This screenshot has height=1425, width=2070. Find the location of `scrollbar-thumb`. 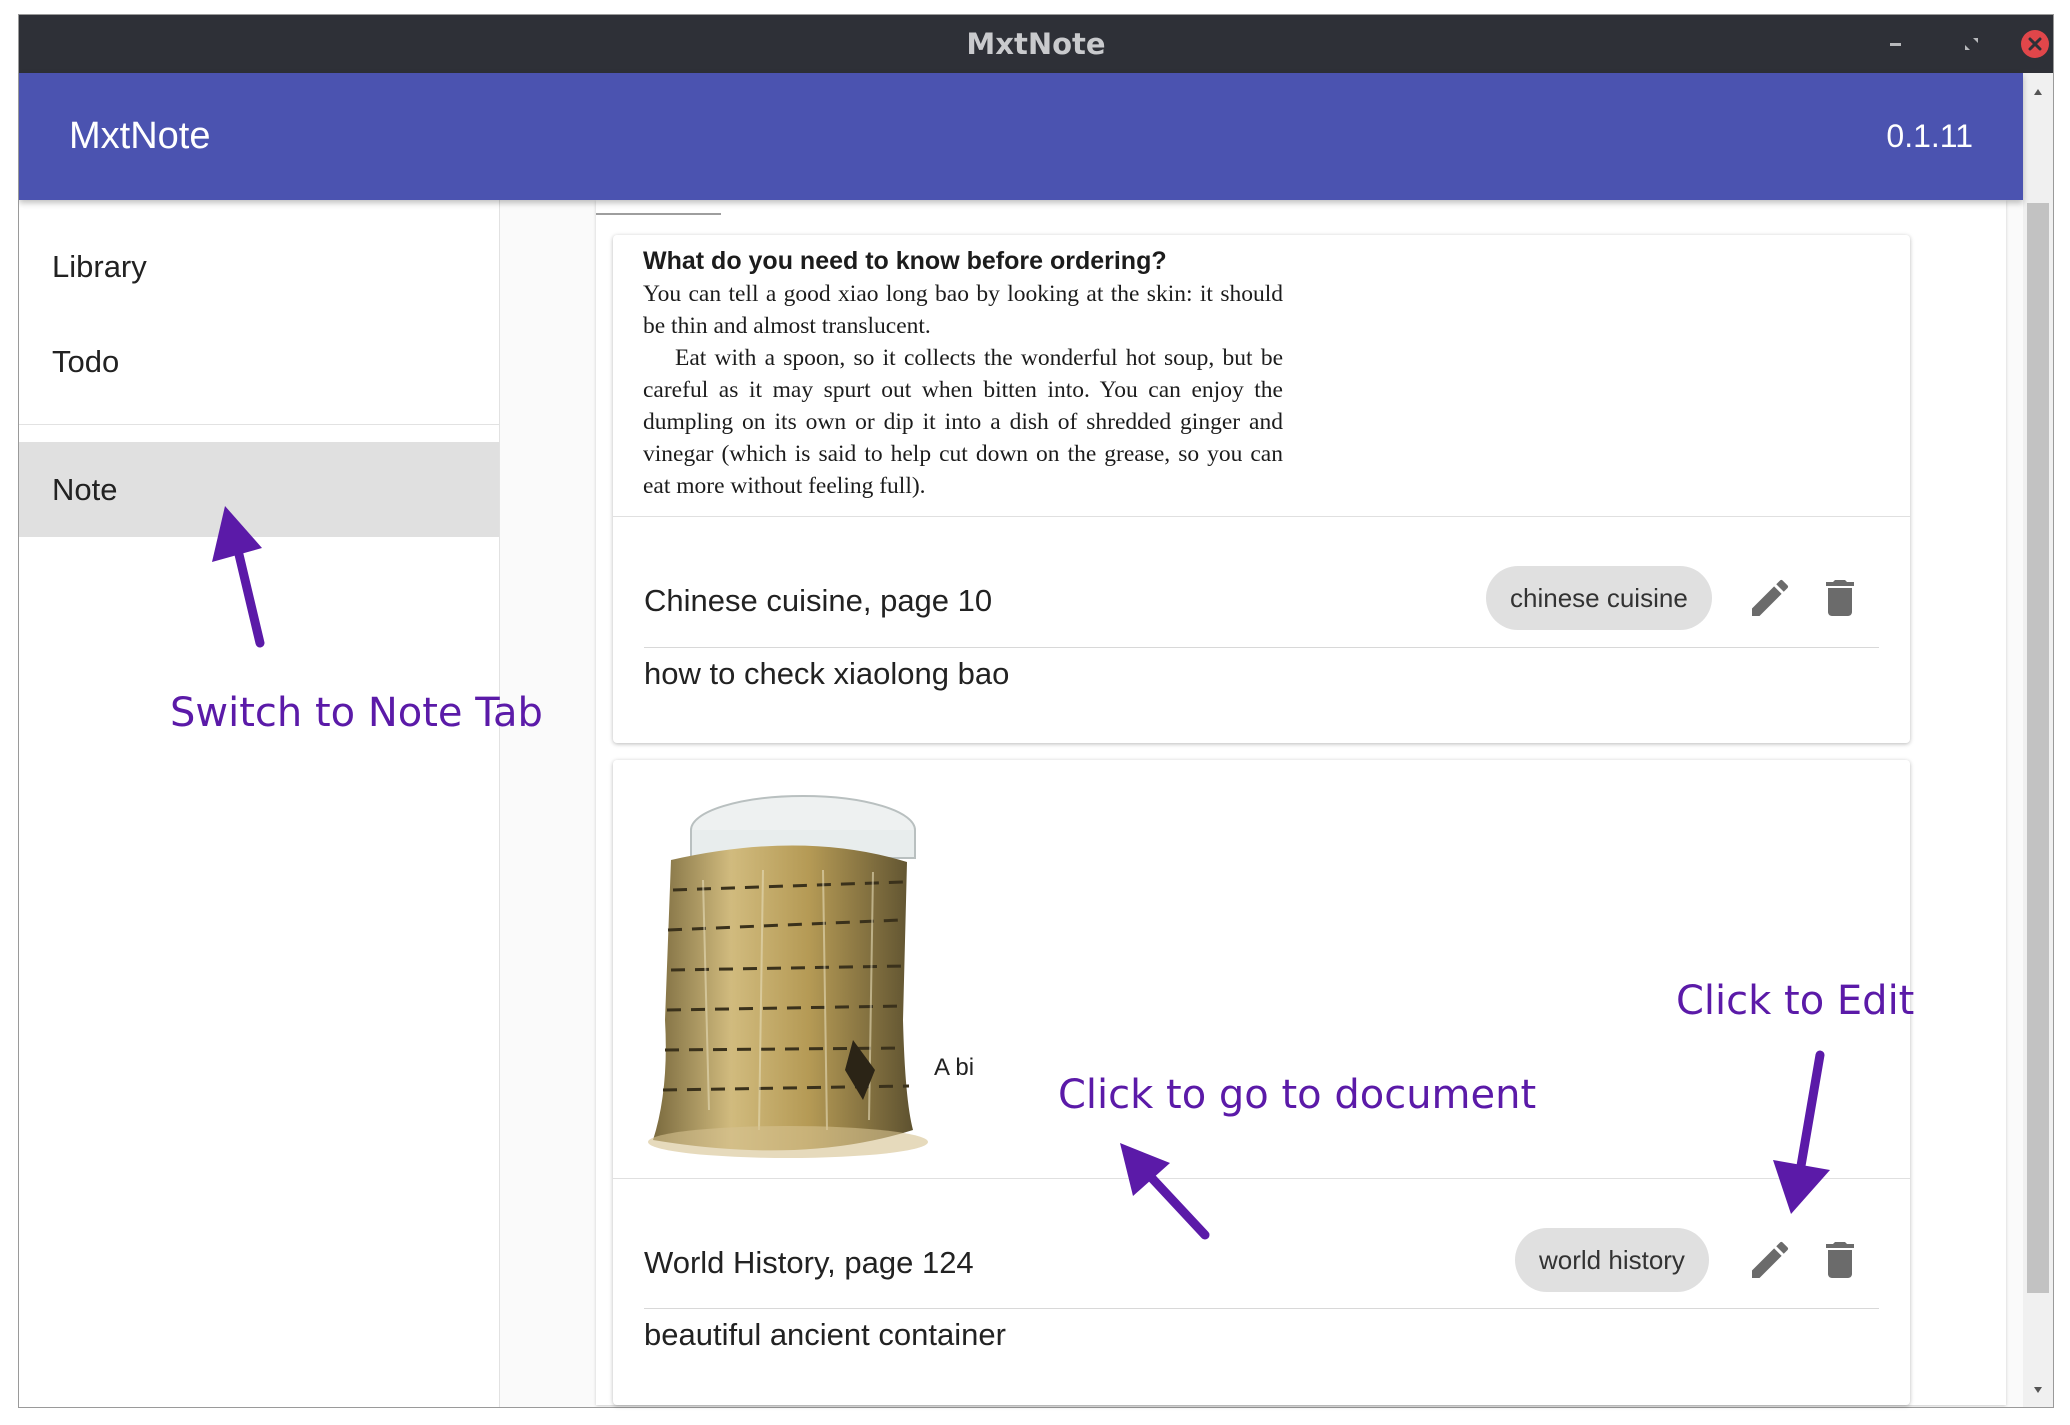

scrollbar-thumb is located at coordinates (2038, 748).